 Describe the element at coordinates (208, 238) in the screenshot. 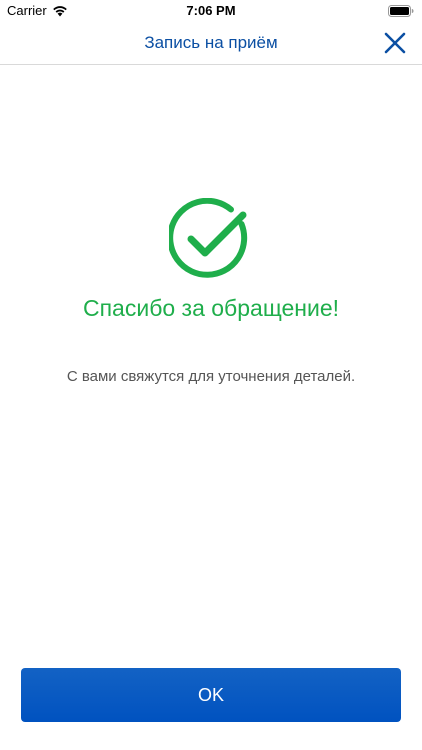

I see `checkmark-circle-graphic` at that location.